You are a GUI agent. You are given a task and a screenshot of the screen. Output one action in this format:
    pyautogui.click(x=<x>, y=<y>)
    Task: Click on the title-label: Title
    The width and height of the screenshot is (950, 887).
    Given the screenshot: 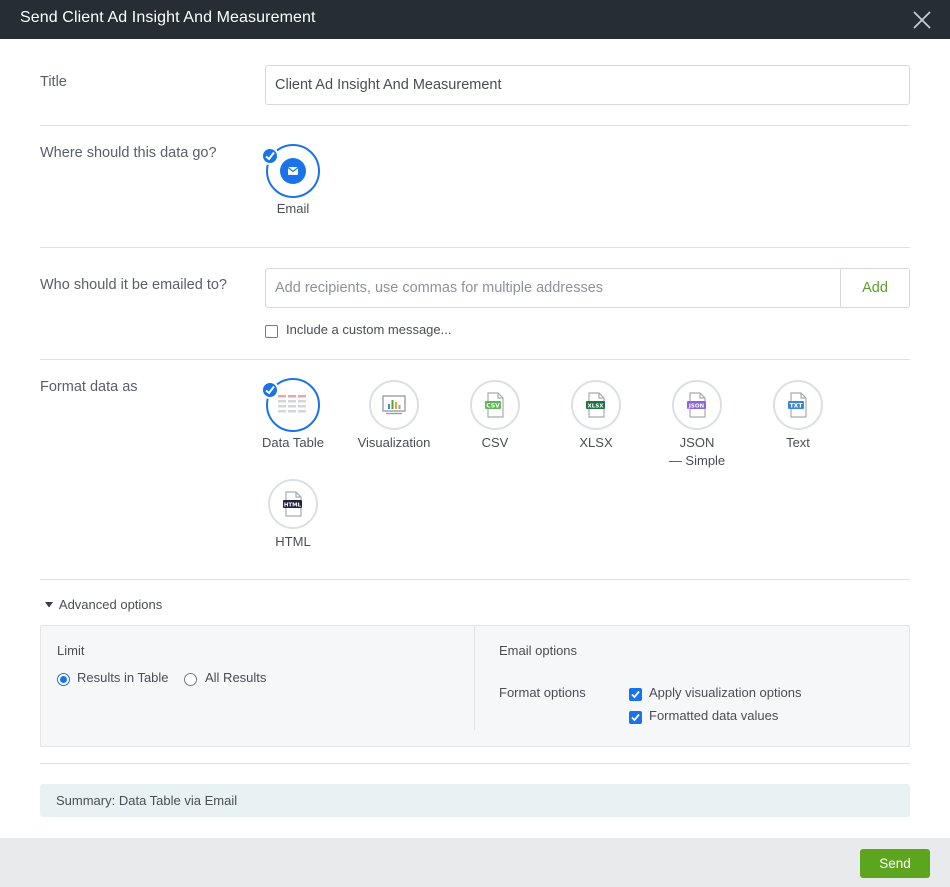 What is the action you would take?
    pyautogui.click(x=53, y=82)
    